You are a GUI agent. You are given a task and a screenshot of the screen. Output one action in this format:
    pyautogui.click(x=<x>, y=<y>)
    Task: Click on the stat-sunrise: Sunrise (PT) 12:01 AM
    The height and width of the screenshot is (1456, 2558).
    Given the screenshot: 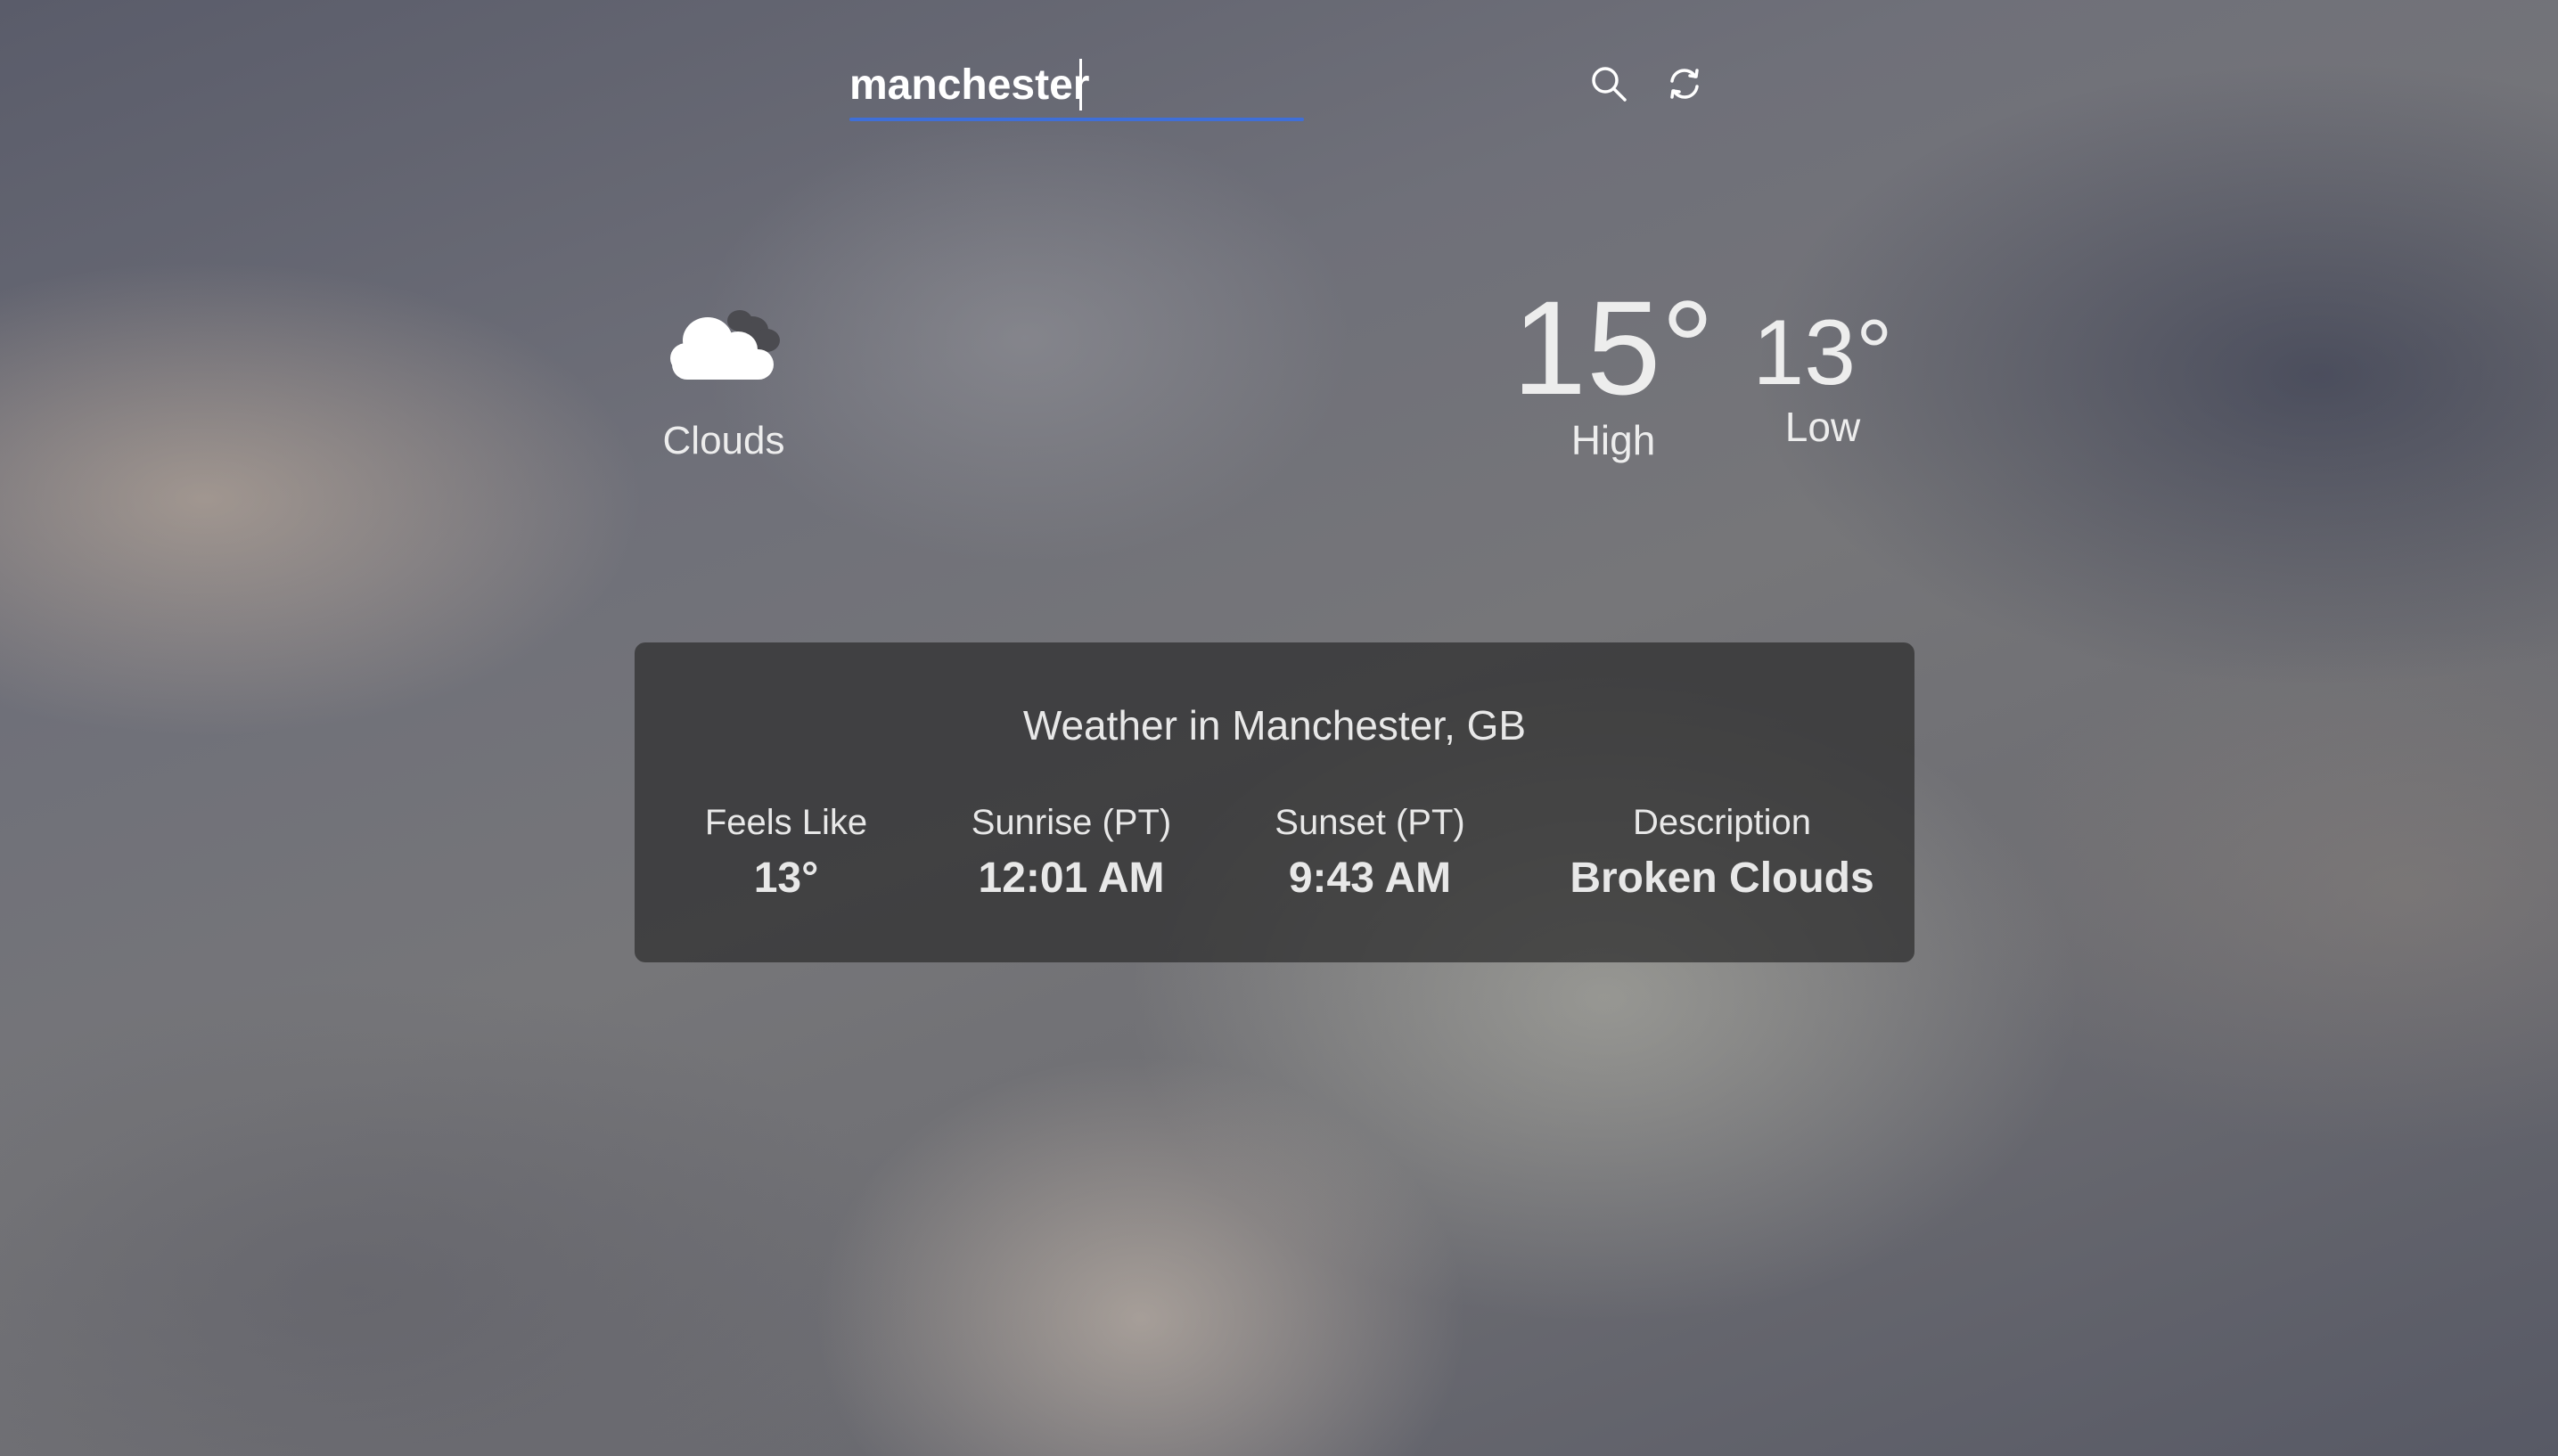 What is the action you would take?
    pyautogui.click(x=1071, y=853)
    